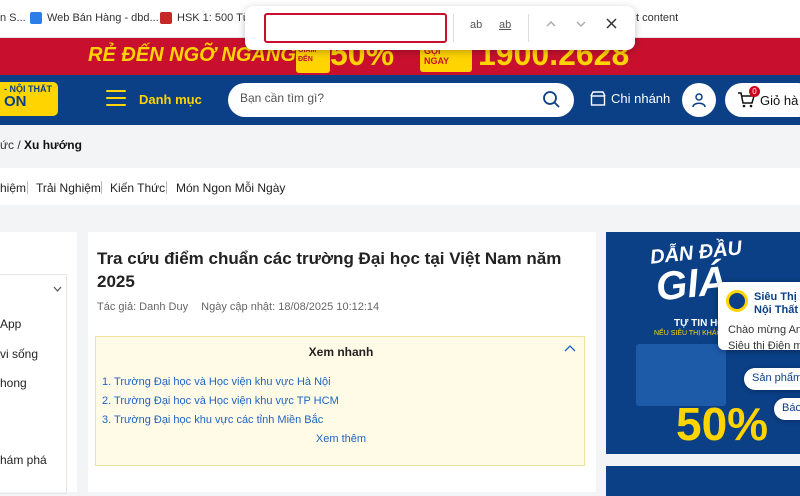  Describe the element at coordinates (36, 18) in the screenshot. I see `grid-icon` at that location.